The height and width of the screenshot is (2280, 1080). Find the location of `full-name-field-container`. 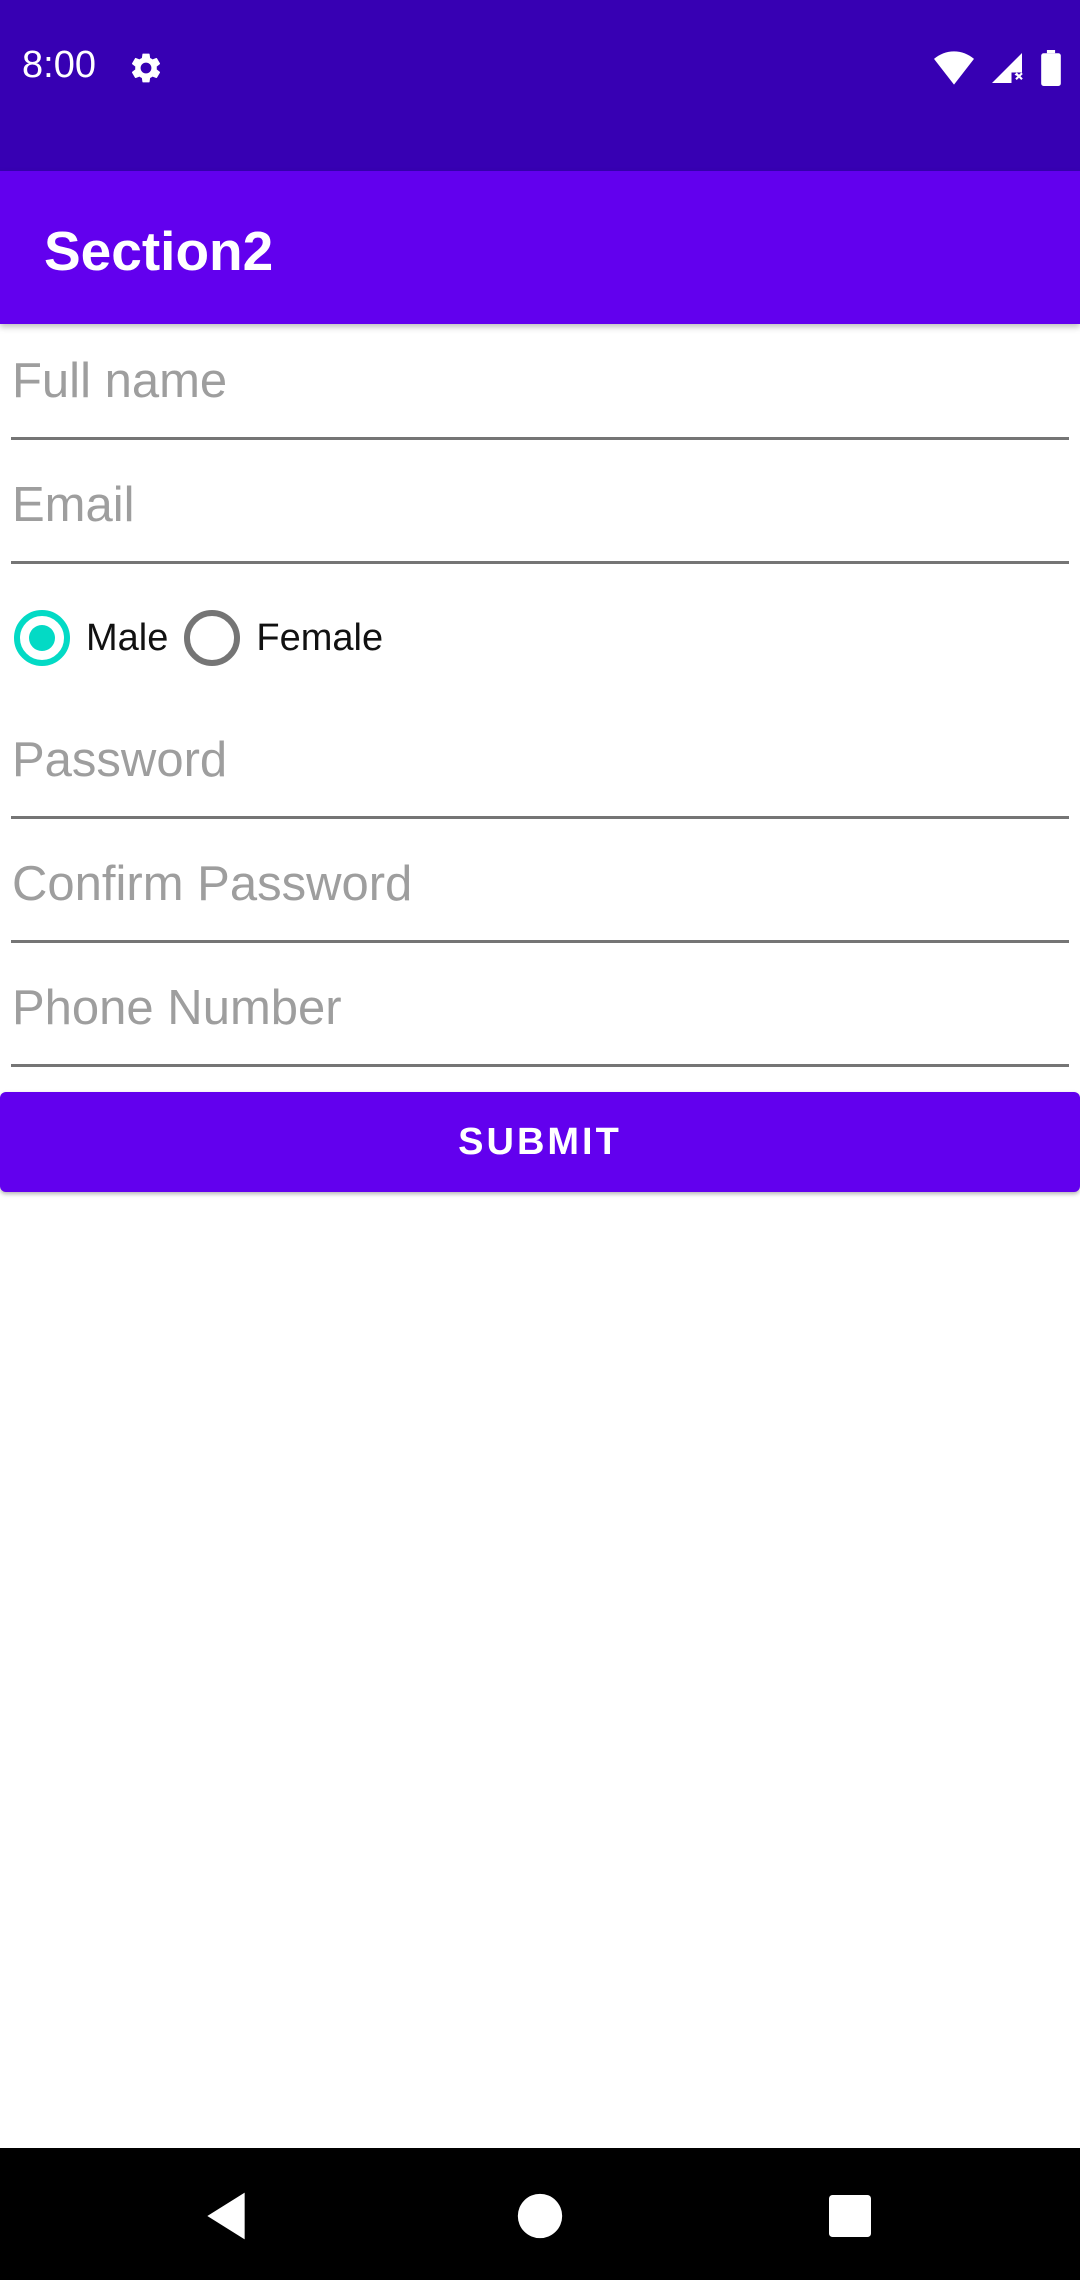

full-name-field-container is located at coordinates (540, 385).